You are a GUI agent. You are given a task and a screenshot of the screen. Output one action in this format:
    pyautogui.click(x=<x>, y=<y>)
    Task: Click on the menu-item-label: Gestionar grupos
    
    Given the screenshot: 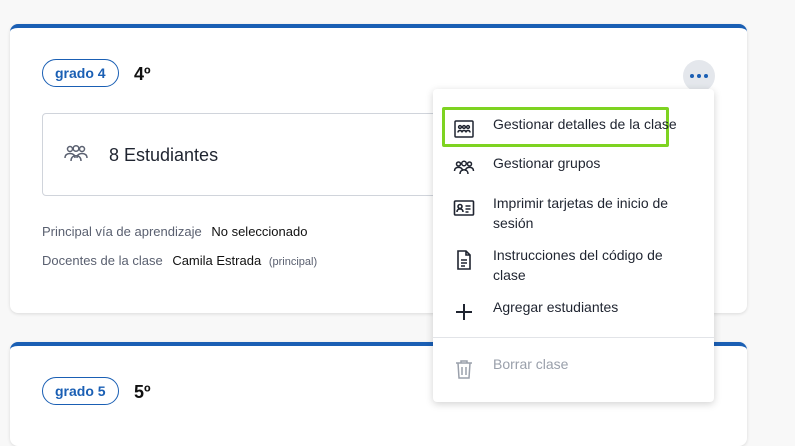 What is the action you would take?
    pyautogui.click(x=547, y=163)
    